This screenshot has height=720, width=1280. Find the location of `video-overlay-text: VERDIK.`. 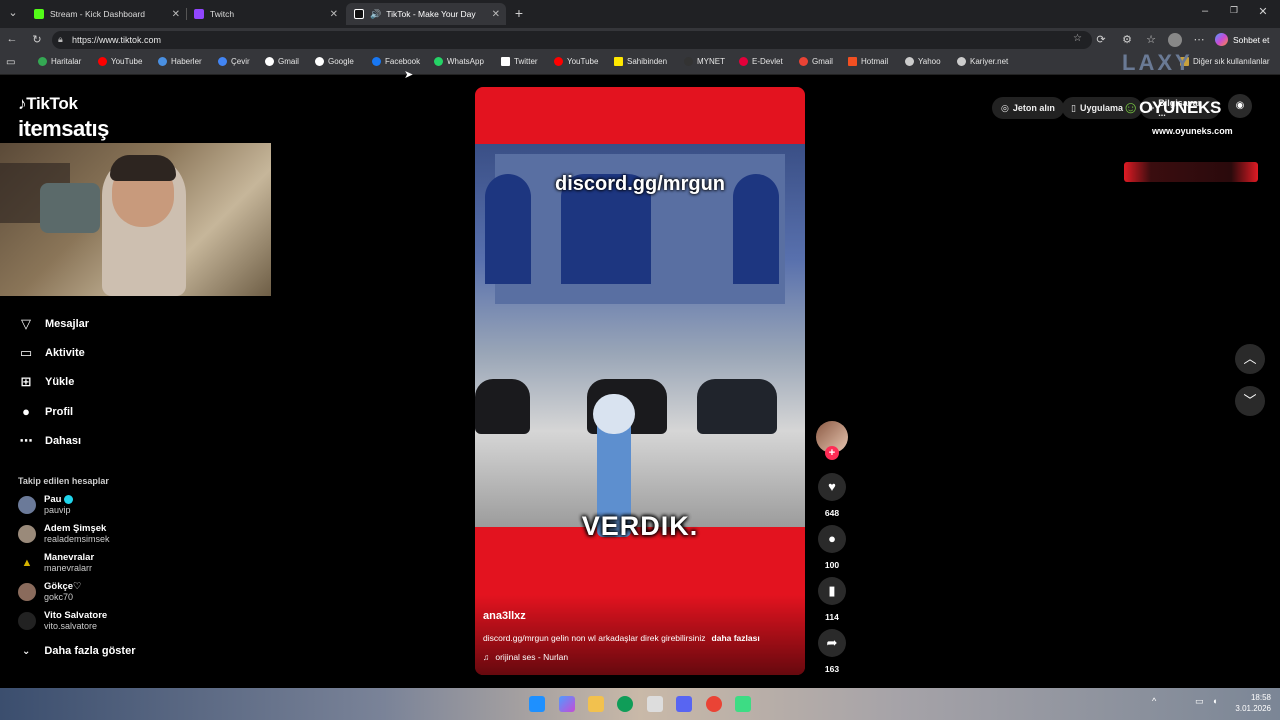

video-overlay-text: VERDIK. is located at coordinates (640, 526).